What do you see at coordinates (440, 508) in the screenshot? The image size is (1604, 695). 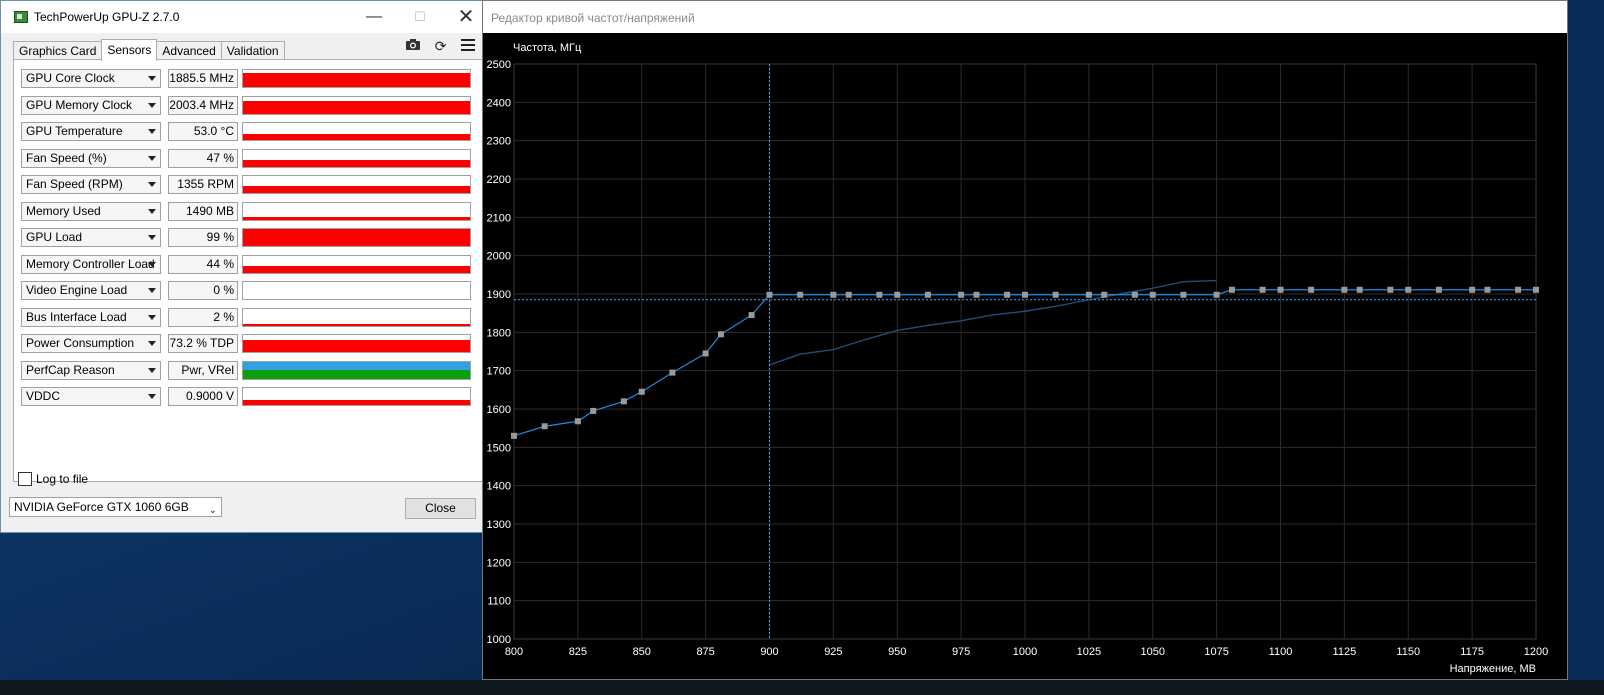 I see `close-button: Close` at bounding box center [440, 508].